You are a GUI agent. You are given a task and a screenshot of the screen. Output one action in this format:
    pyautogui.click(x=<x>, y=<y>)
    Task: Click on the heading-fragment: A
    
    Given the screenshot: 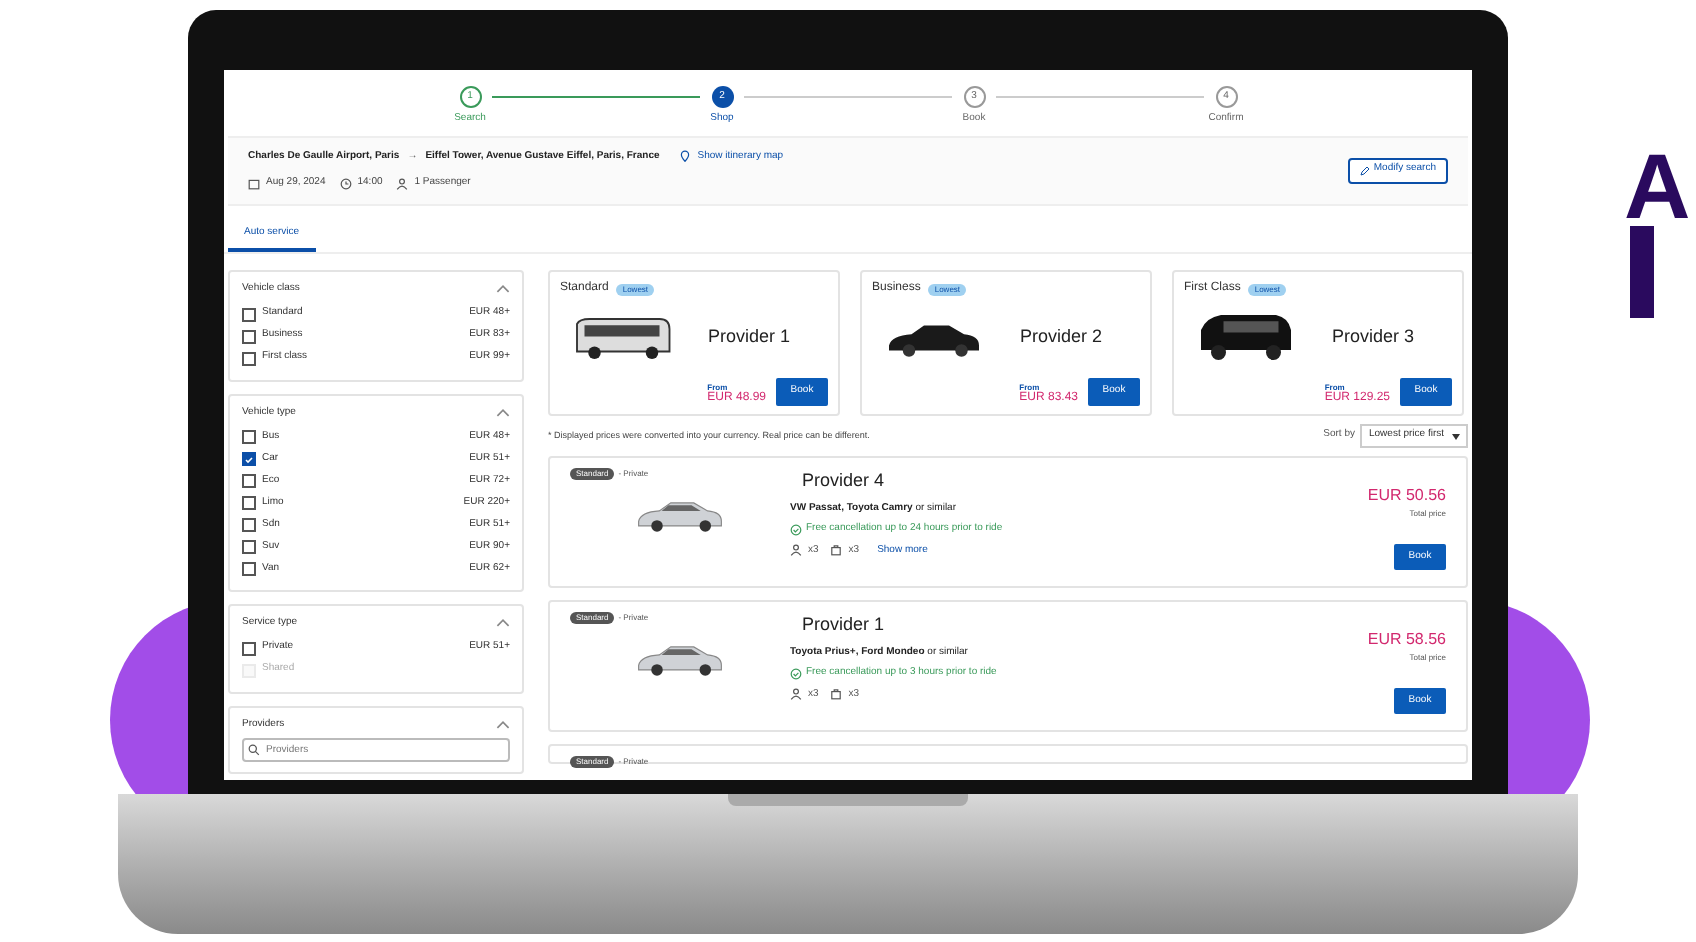 What is the action you would take?
    pyautogui.click(x=1657, y=186)
    